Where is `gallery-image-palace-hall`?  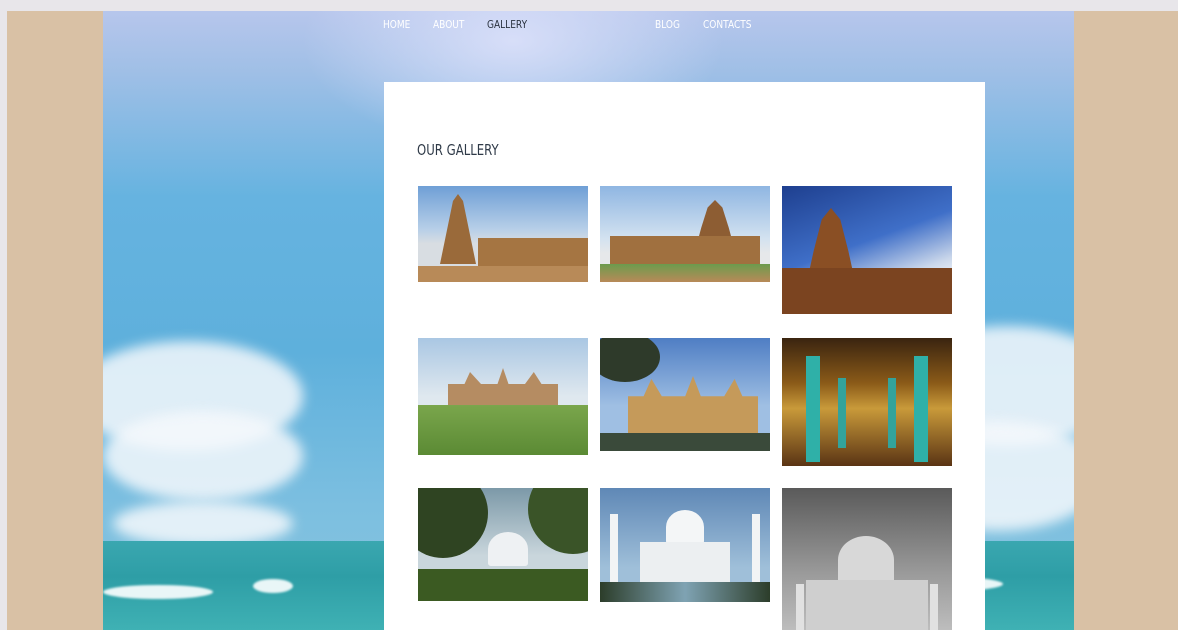 gallery-image-palace-hall is located at coordinates (867, 402).